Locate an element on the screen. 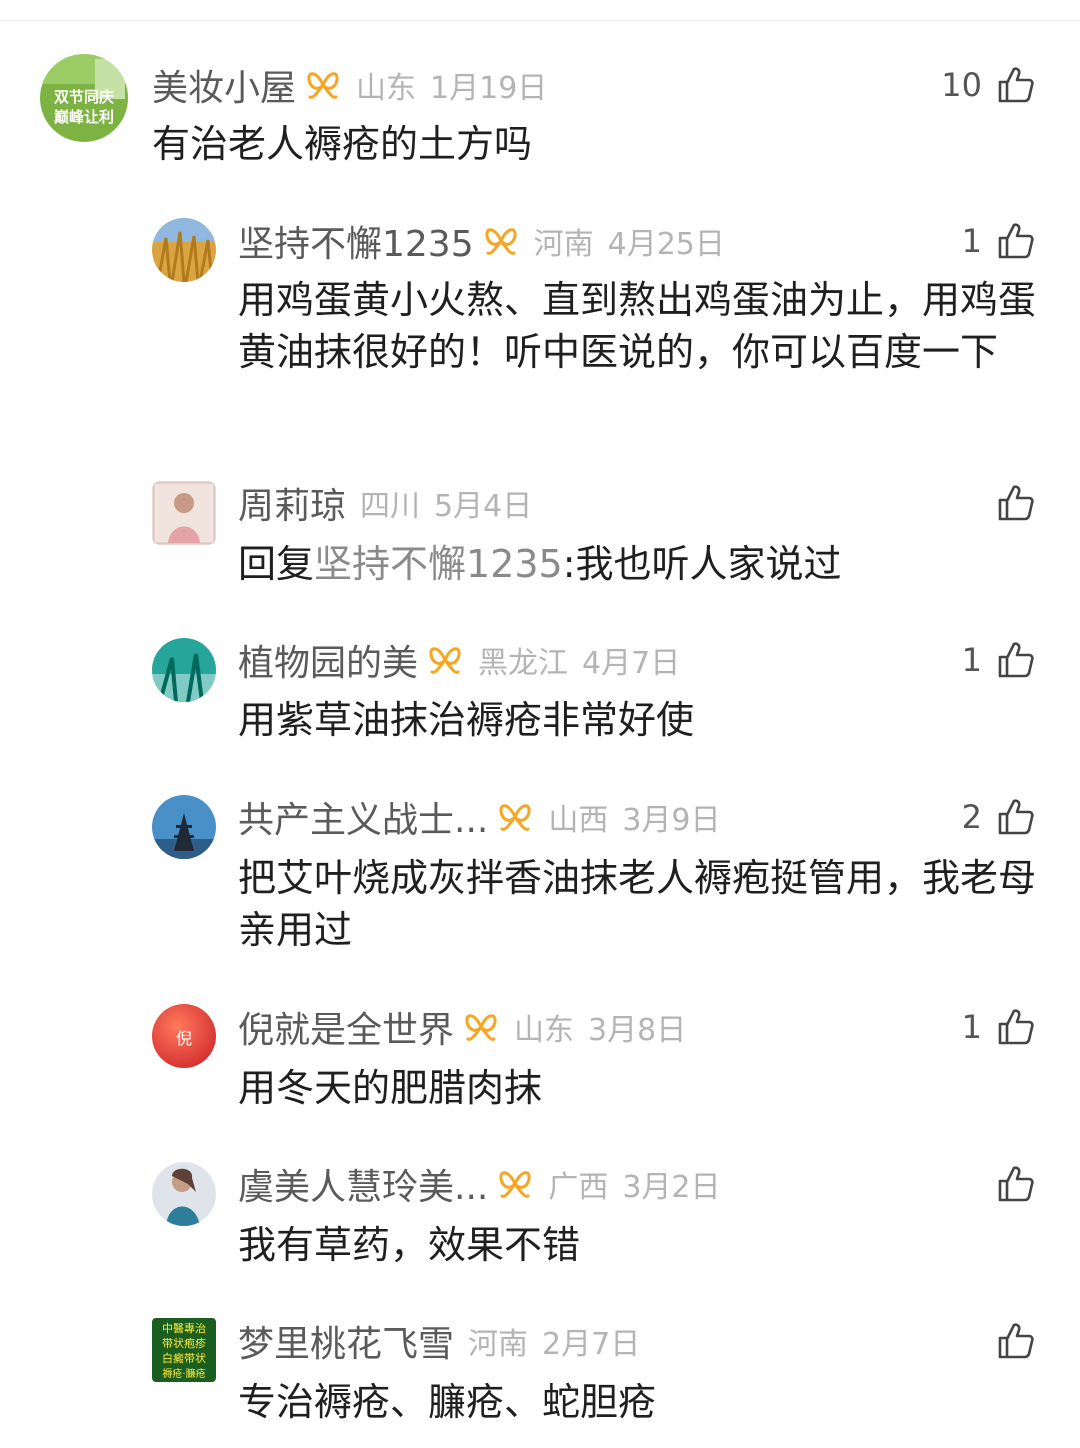  like-button: 2 is located at coordinates (999, 817).